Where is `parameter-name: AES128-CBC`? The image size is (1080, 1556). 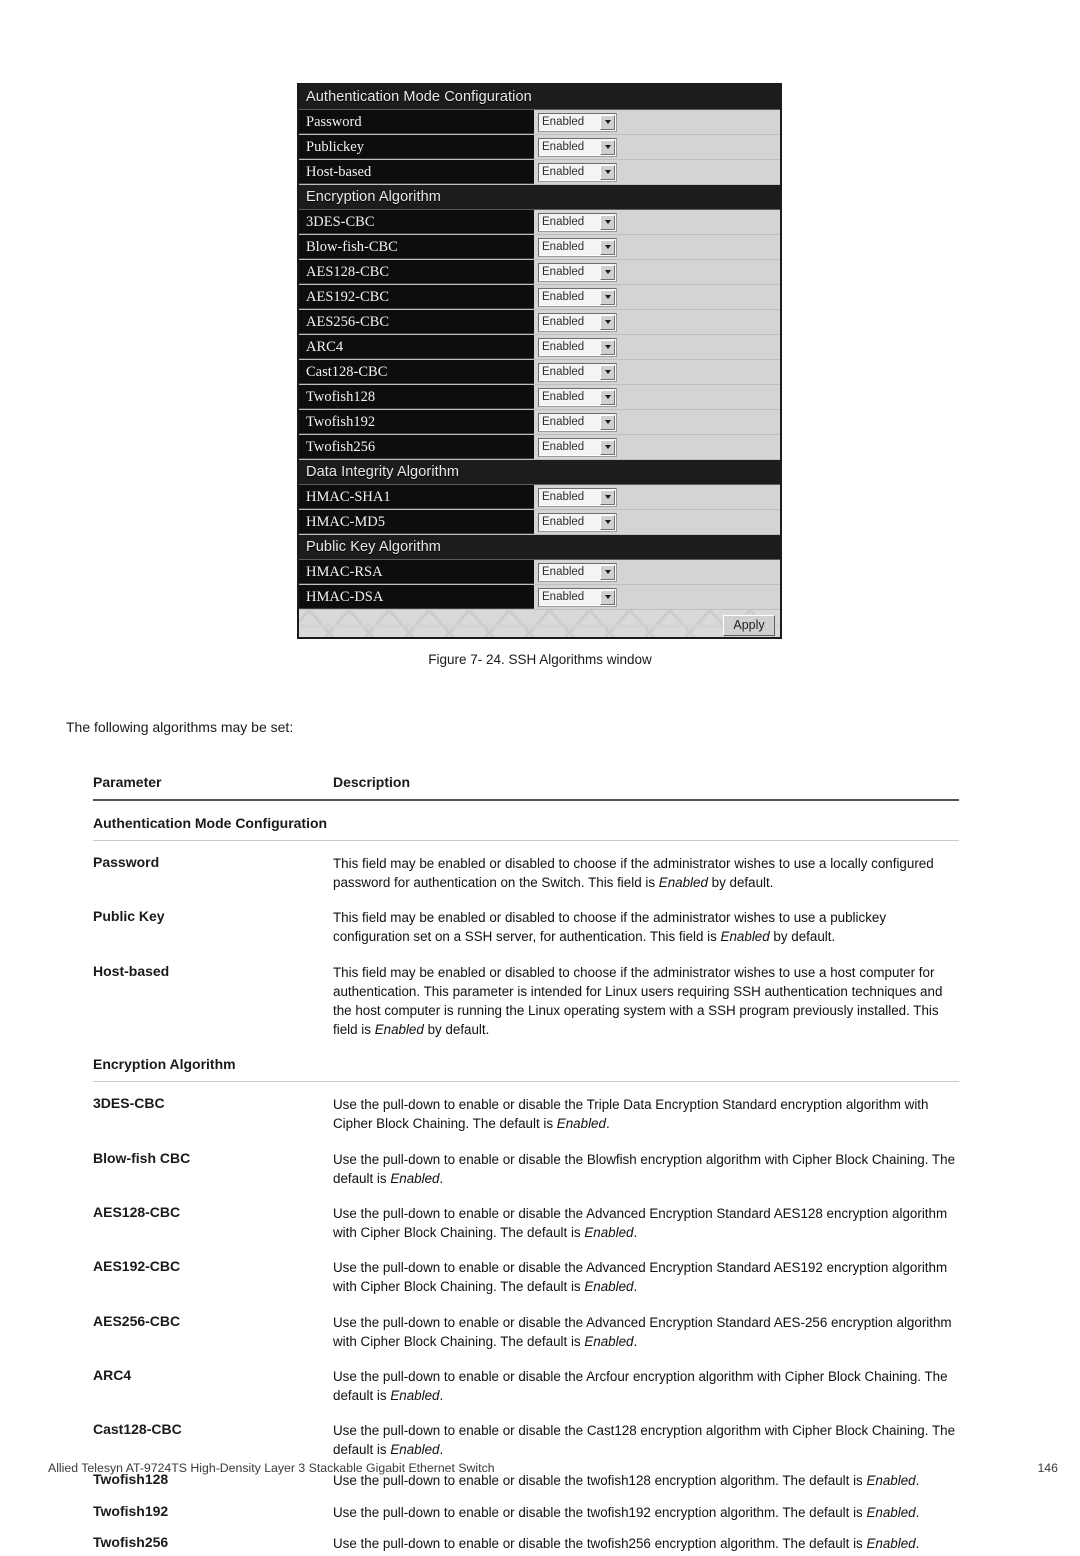 parameter-name: AES128-CBC is located at coordinates (137, 1211).